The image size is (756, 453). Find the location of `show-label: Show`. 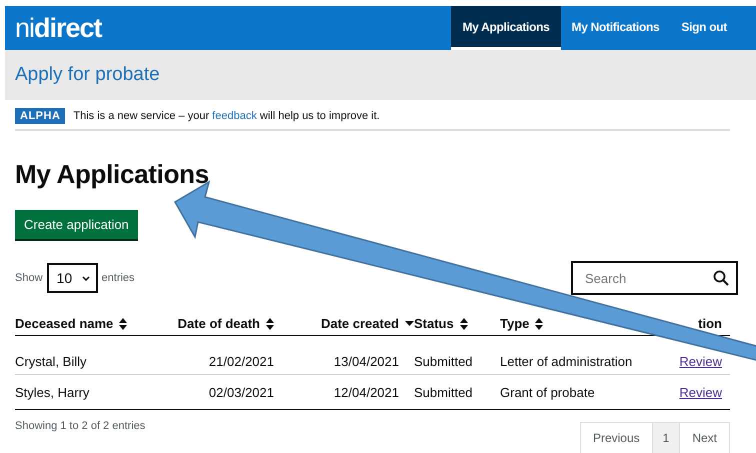

show-label: Show is located at coordinates (29, 278).